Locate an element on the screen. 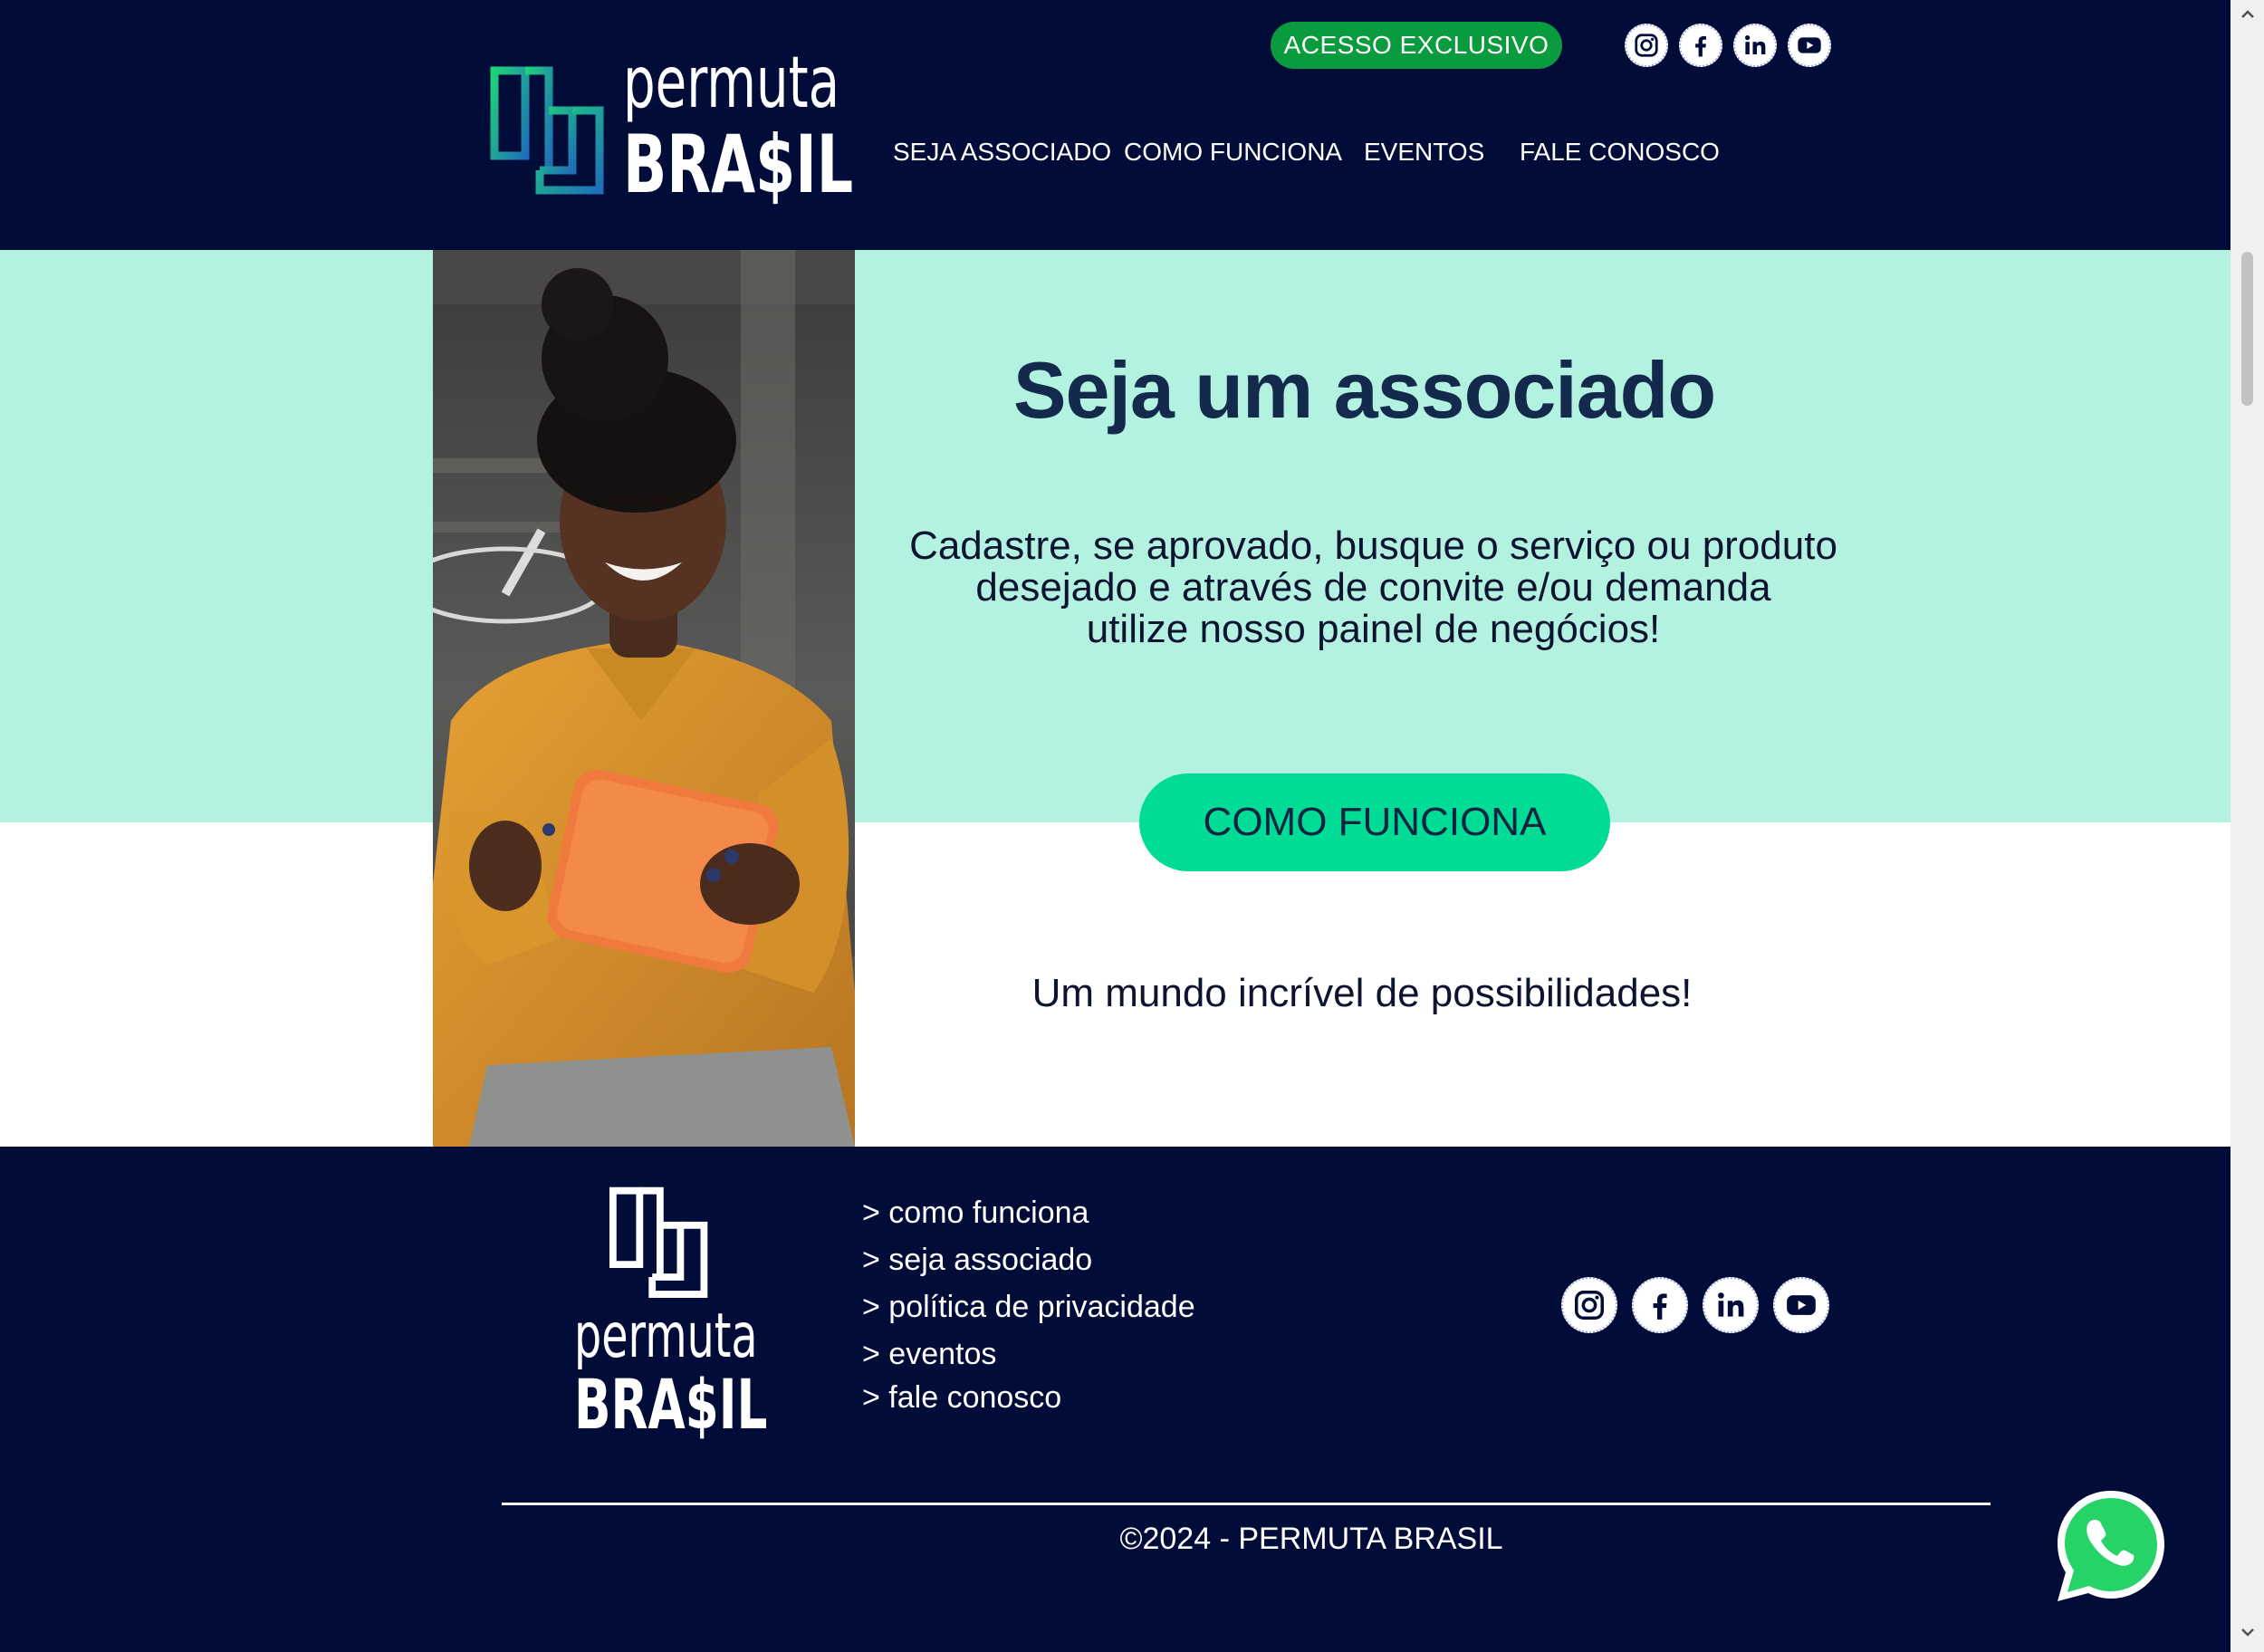  header-social-links is located at coordinates (1728, 45).